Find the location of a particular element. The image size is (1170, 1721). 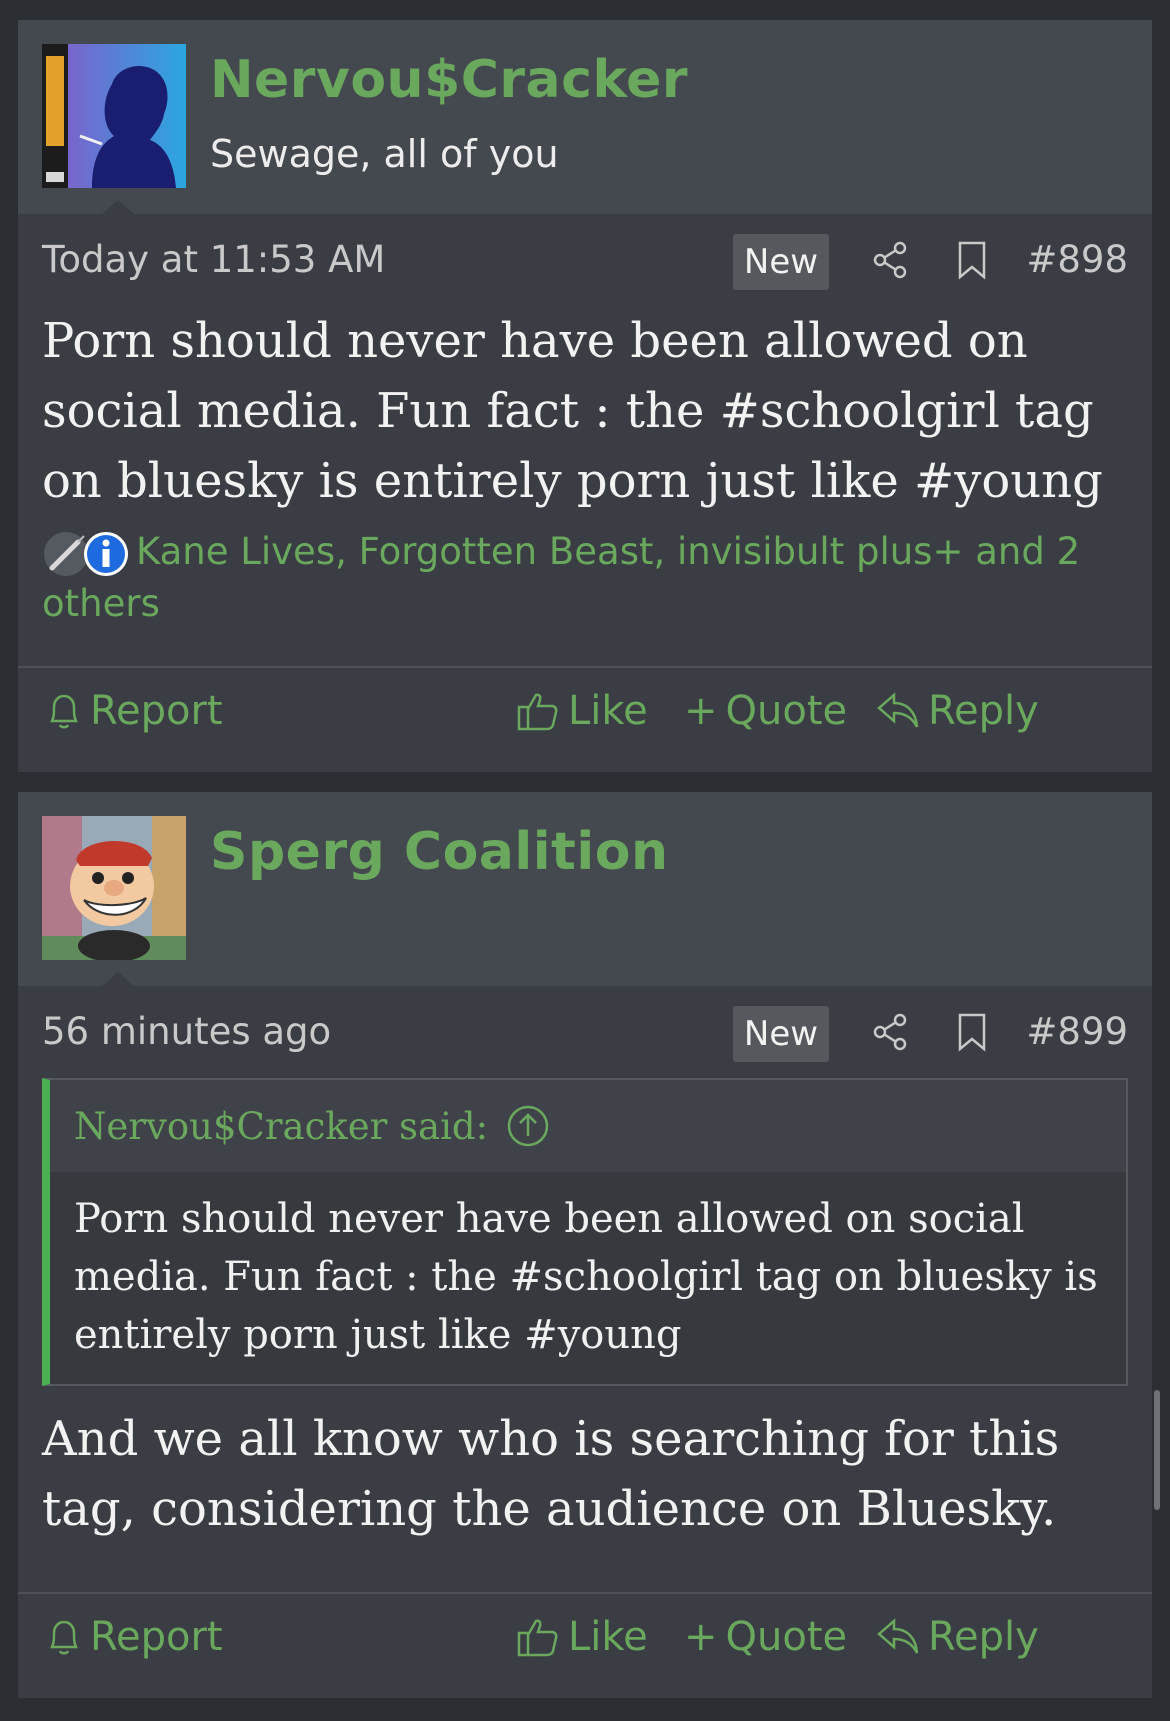

reaction-icons is located at coordinates (89, 552).